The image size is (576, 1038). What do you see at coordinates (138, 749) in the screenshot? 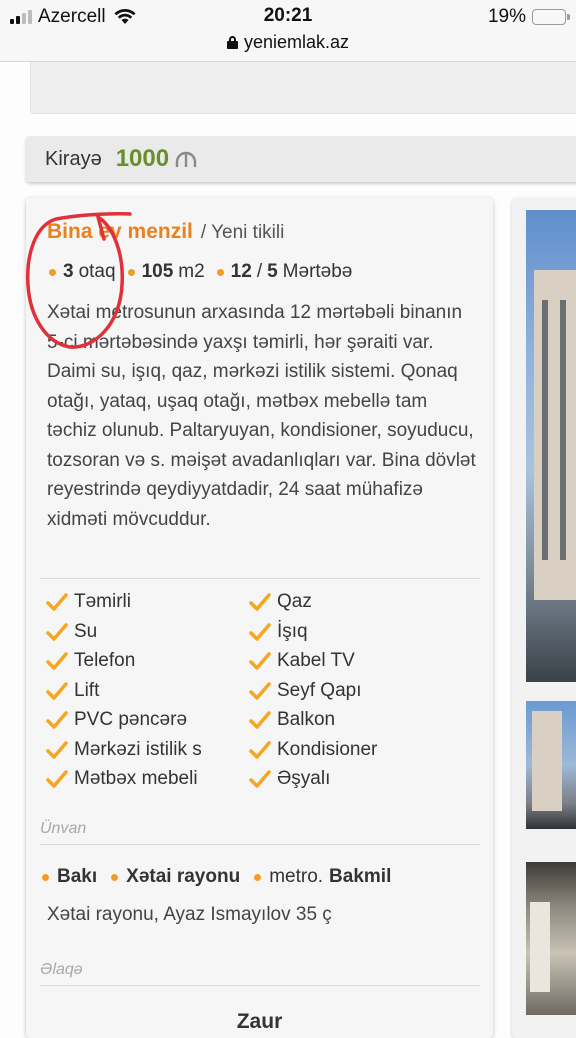
I see `feature-label: Mərkəzi istilik s` at bounding box center [138, 749].